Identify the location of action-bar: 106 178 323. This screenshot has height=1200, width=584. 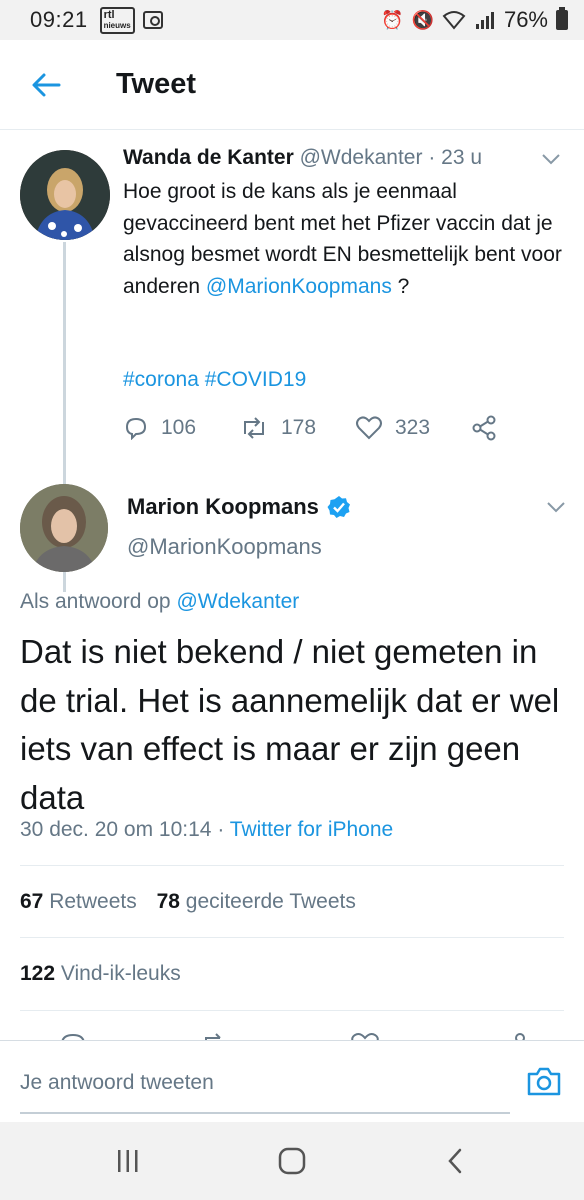
(316, 428).